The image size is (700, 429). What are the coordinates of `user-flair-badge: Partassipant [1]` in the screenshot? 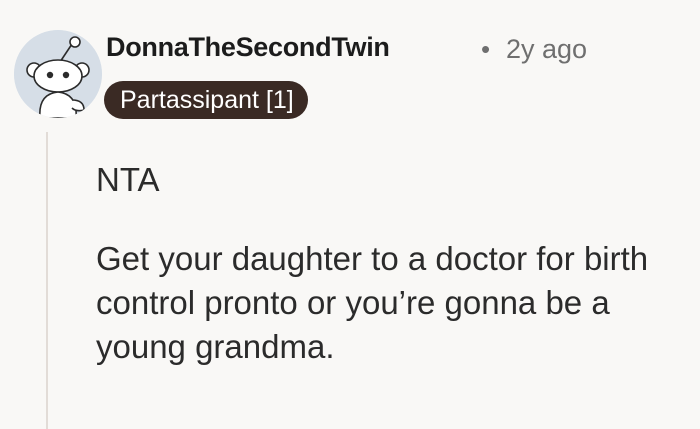 It's located at (206, 100).